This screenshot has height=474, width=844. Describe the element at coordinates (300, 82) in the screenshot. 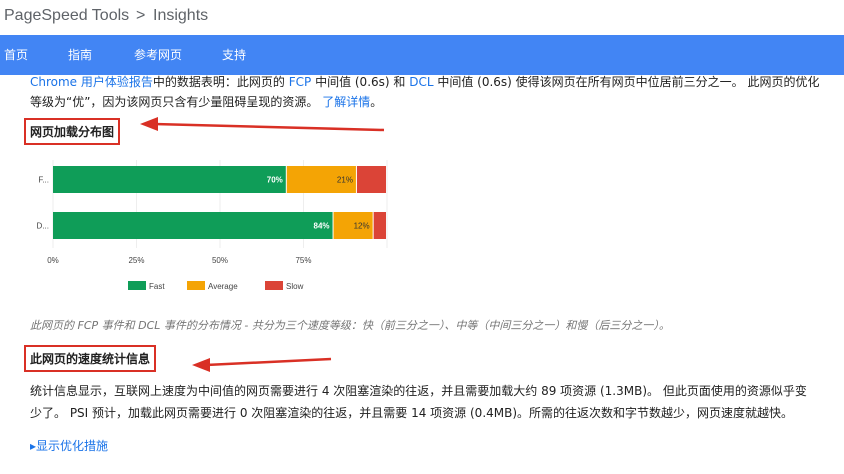

I see `fcp-link: FCP` at that location.